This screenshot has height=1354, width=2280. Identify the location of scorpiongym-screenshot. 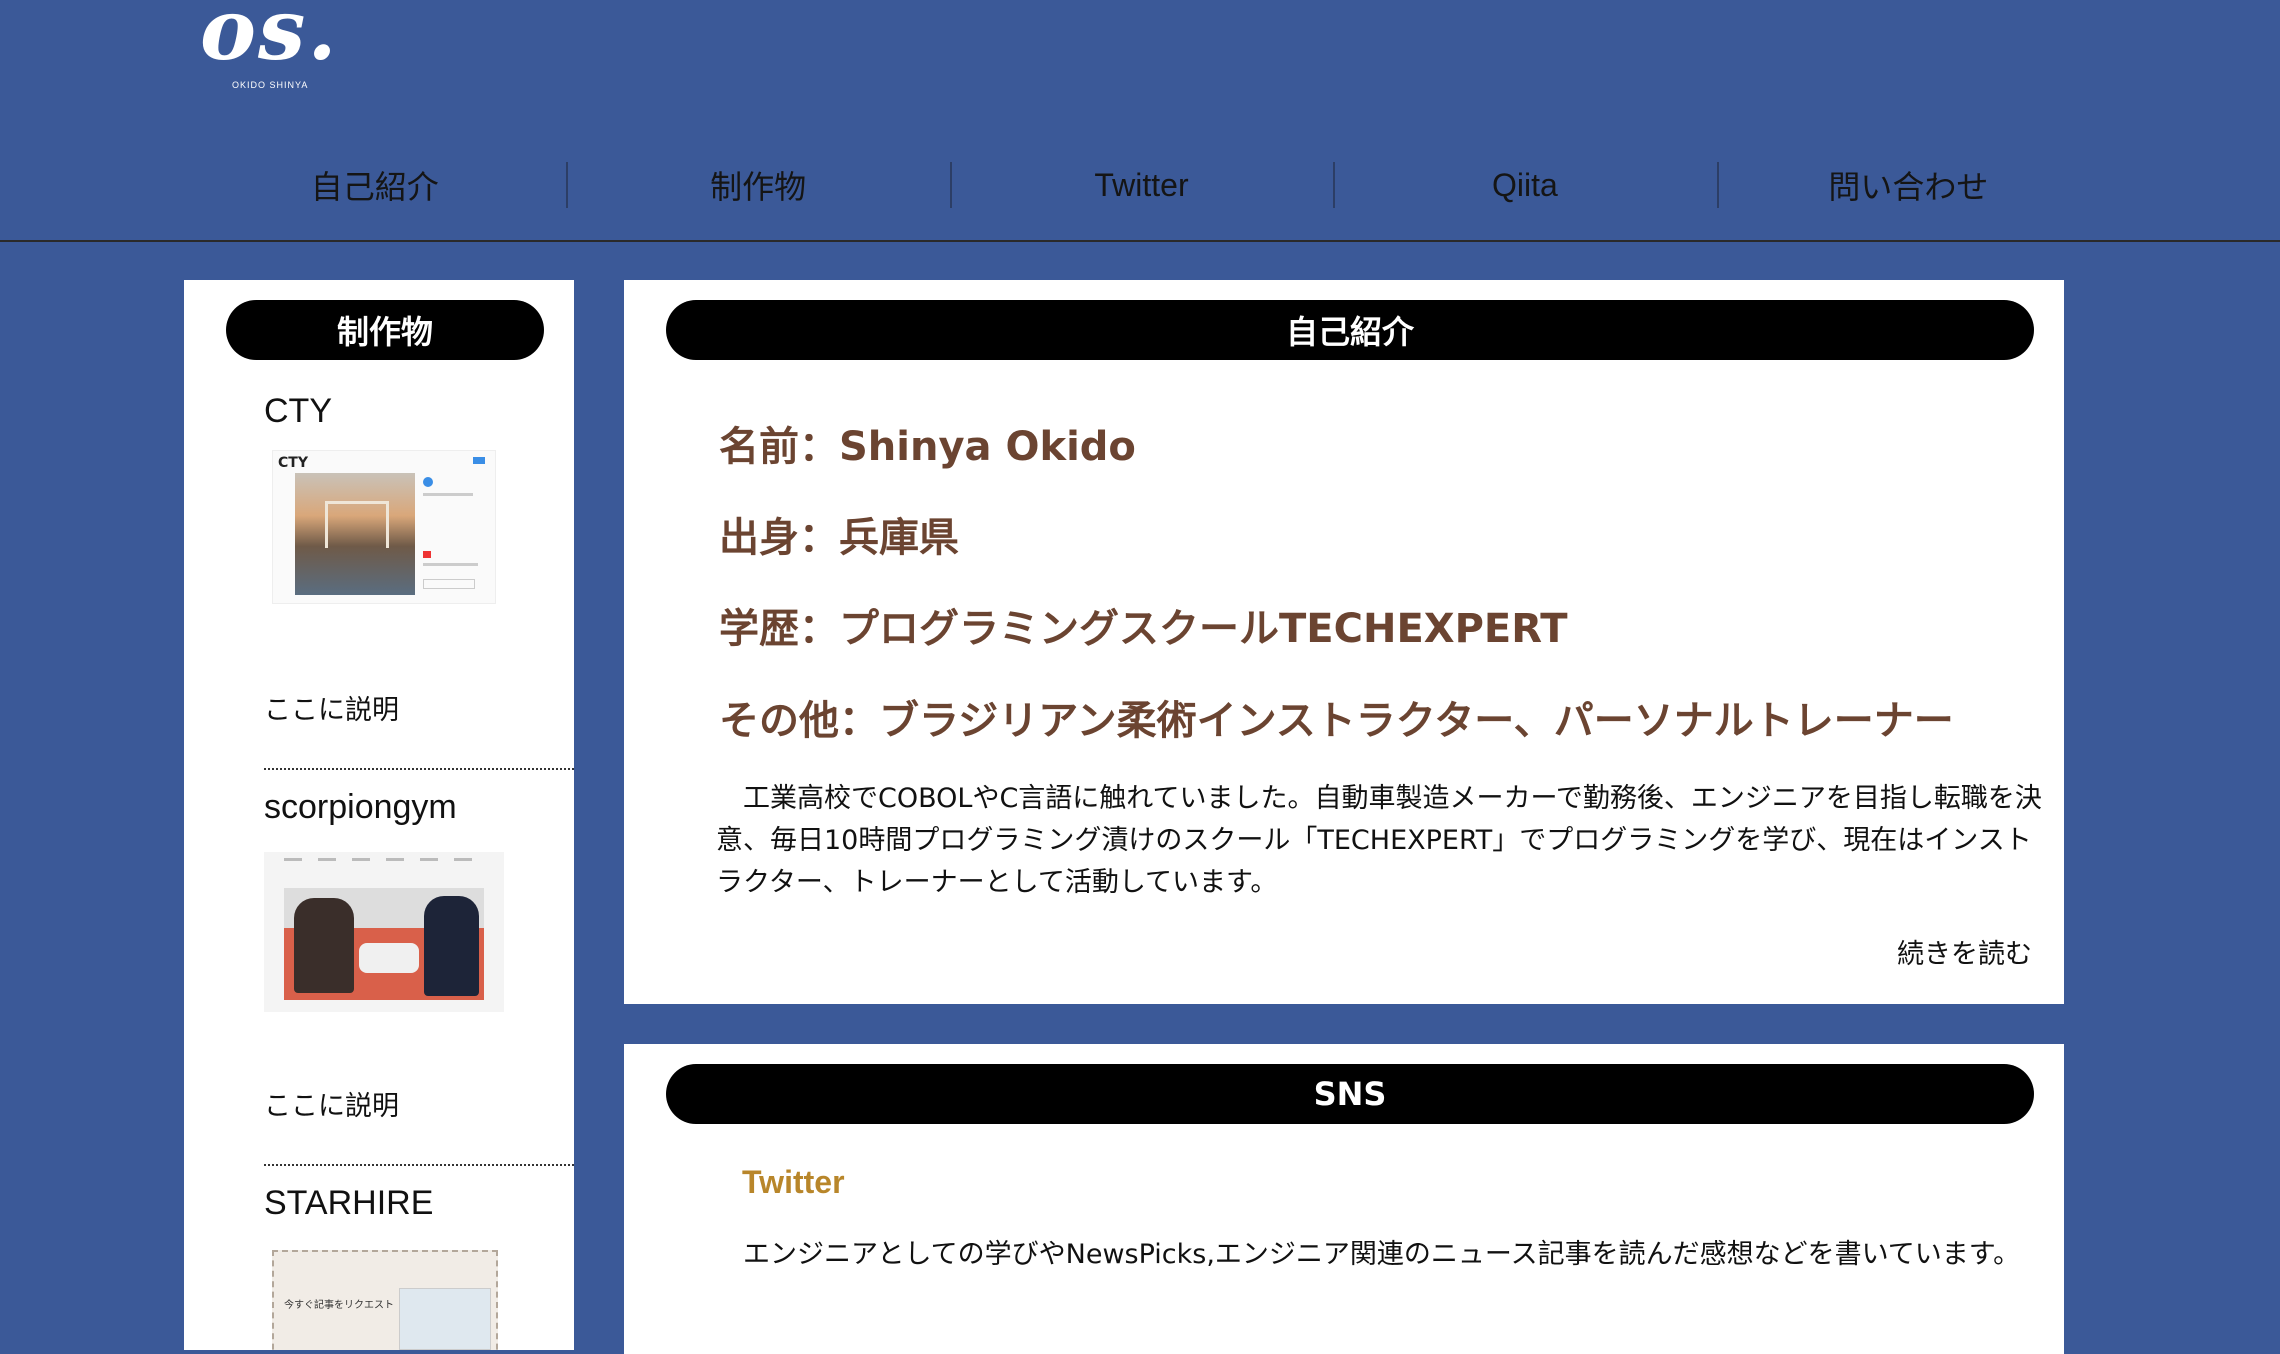
(384, 932).